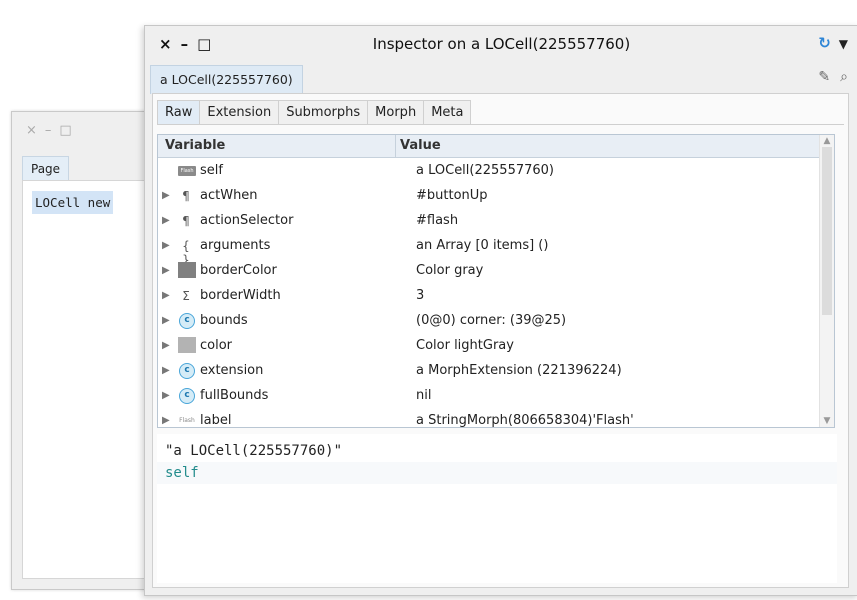  What do you see at coordinates (179, 112) in the screenshot?
I see `tab-raw: Raw` at bounding box center [179, 112].